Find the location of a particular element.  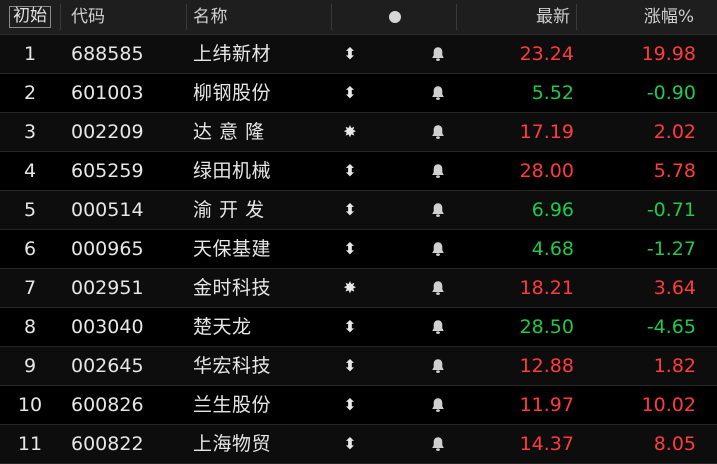

row-index: 7 is located at coordinates (30, 287).